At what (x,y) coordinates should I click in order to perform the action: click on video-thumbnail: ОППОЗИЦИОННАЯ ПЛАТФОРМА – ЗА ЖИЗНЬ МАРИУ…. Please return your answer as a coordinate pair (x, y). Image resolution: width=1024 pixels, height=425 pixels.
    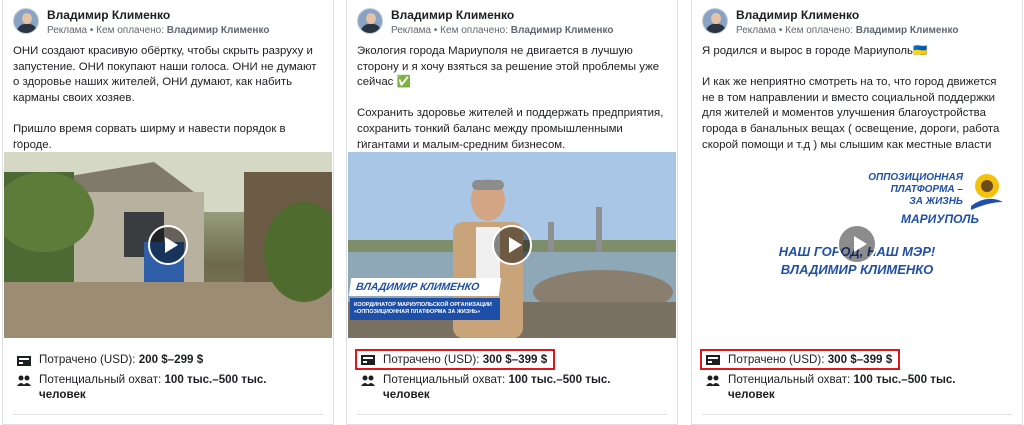
    Looking at the image, I should click on (857, 245).